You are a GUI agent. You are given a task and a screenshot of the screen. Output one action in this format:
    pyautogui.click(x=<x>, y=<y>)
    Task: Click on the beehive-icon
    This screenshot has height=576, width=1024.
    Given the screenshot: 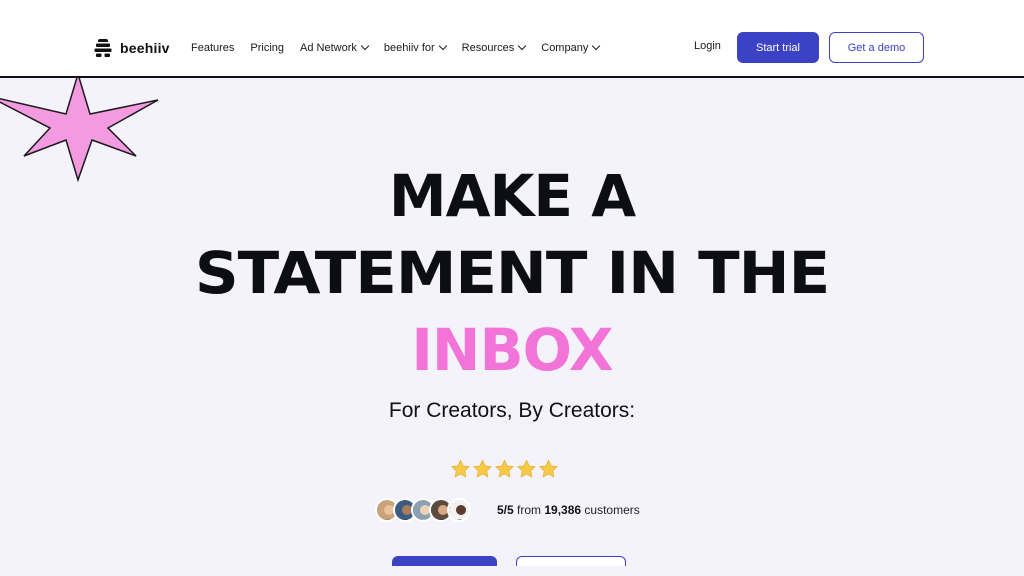 What is the action you would take?
    pyautogui.click(x=103, y=48)
    